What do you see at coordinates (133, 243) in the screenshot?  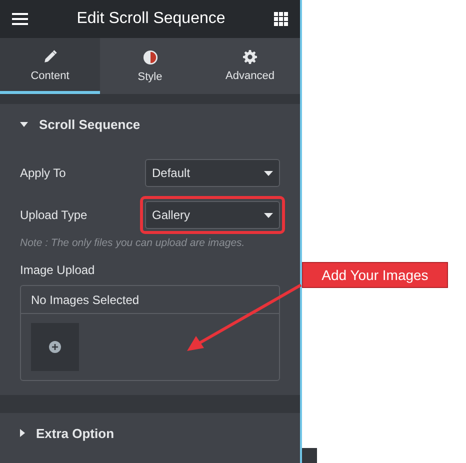 I see `note-text: Note : The only files you can upload are images.` at bounding box center [133, 243].